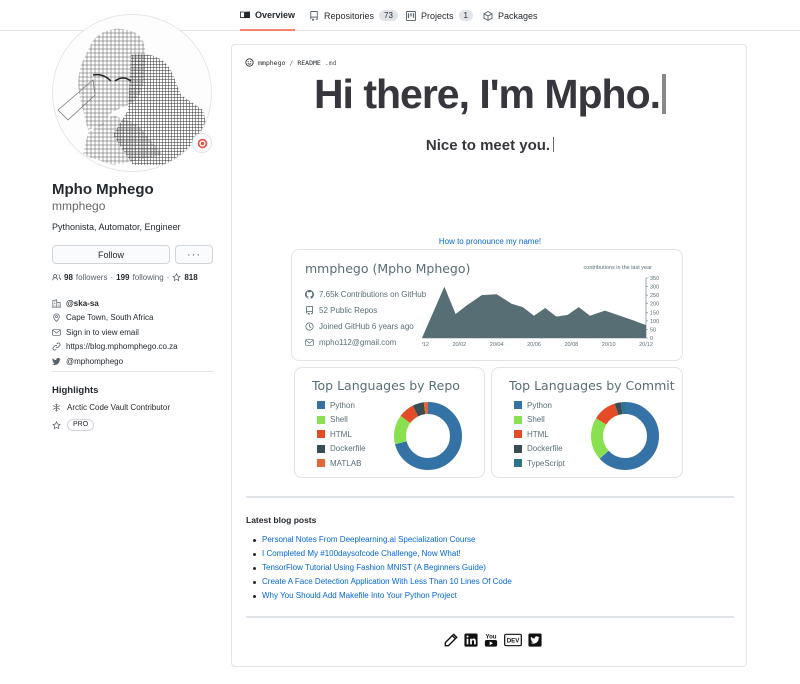 The width and height of the screenshot is (800, 684). What do you see at coordinates (56, 332) in the screenshot?
I see `mail-icon` at bounding box center [56, 332].